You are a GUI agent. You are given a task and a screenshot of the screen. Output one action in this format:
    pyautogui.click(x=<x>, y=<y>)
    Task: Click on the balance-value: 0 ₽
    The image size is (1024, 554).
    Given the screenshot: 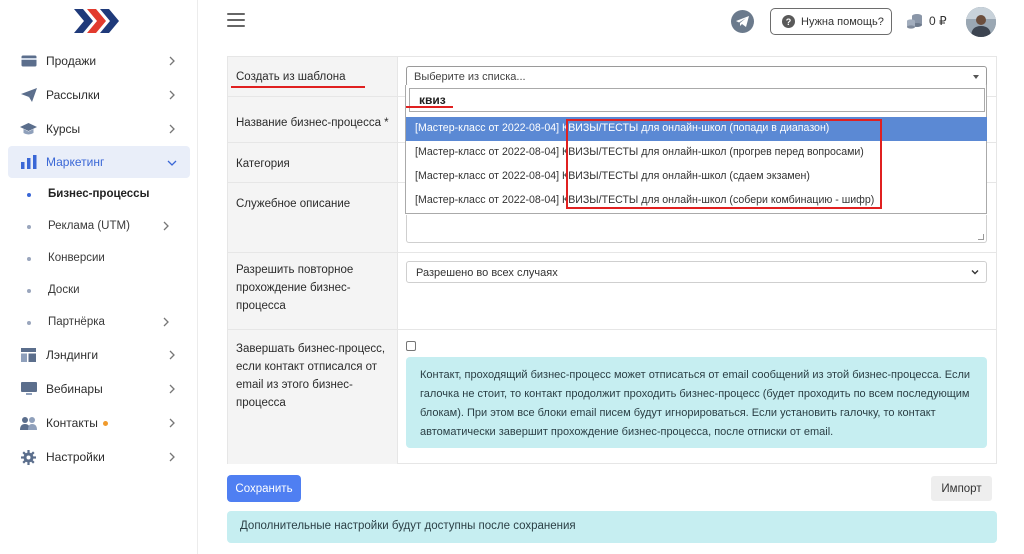 What is the action you would take?
    pyautogui.click(x=938, y=21)
    